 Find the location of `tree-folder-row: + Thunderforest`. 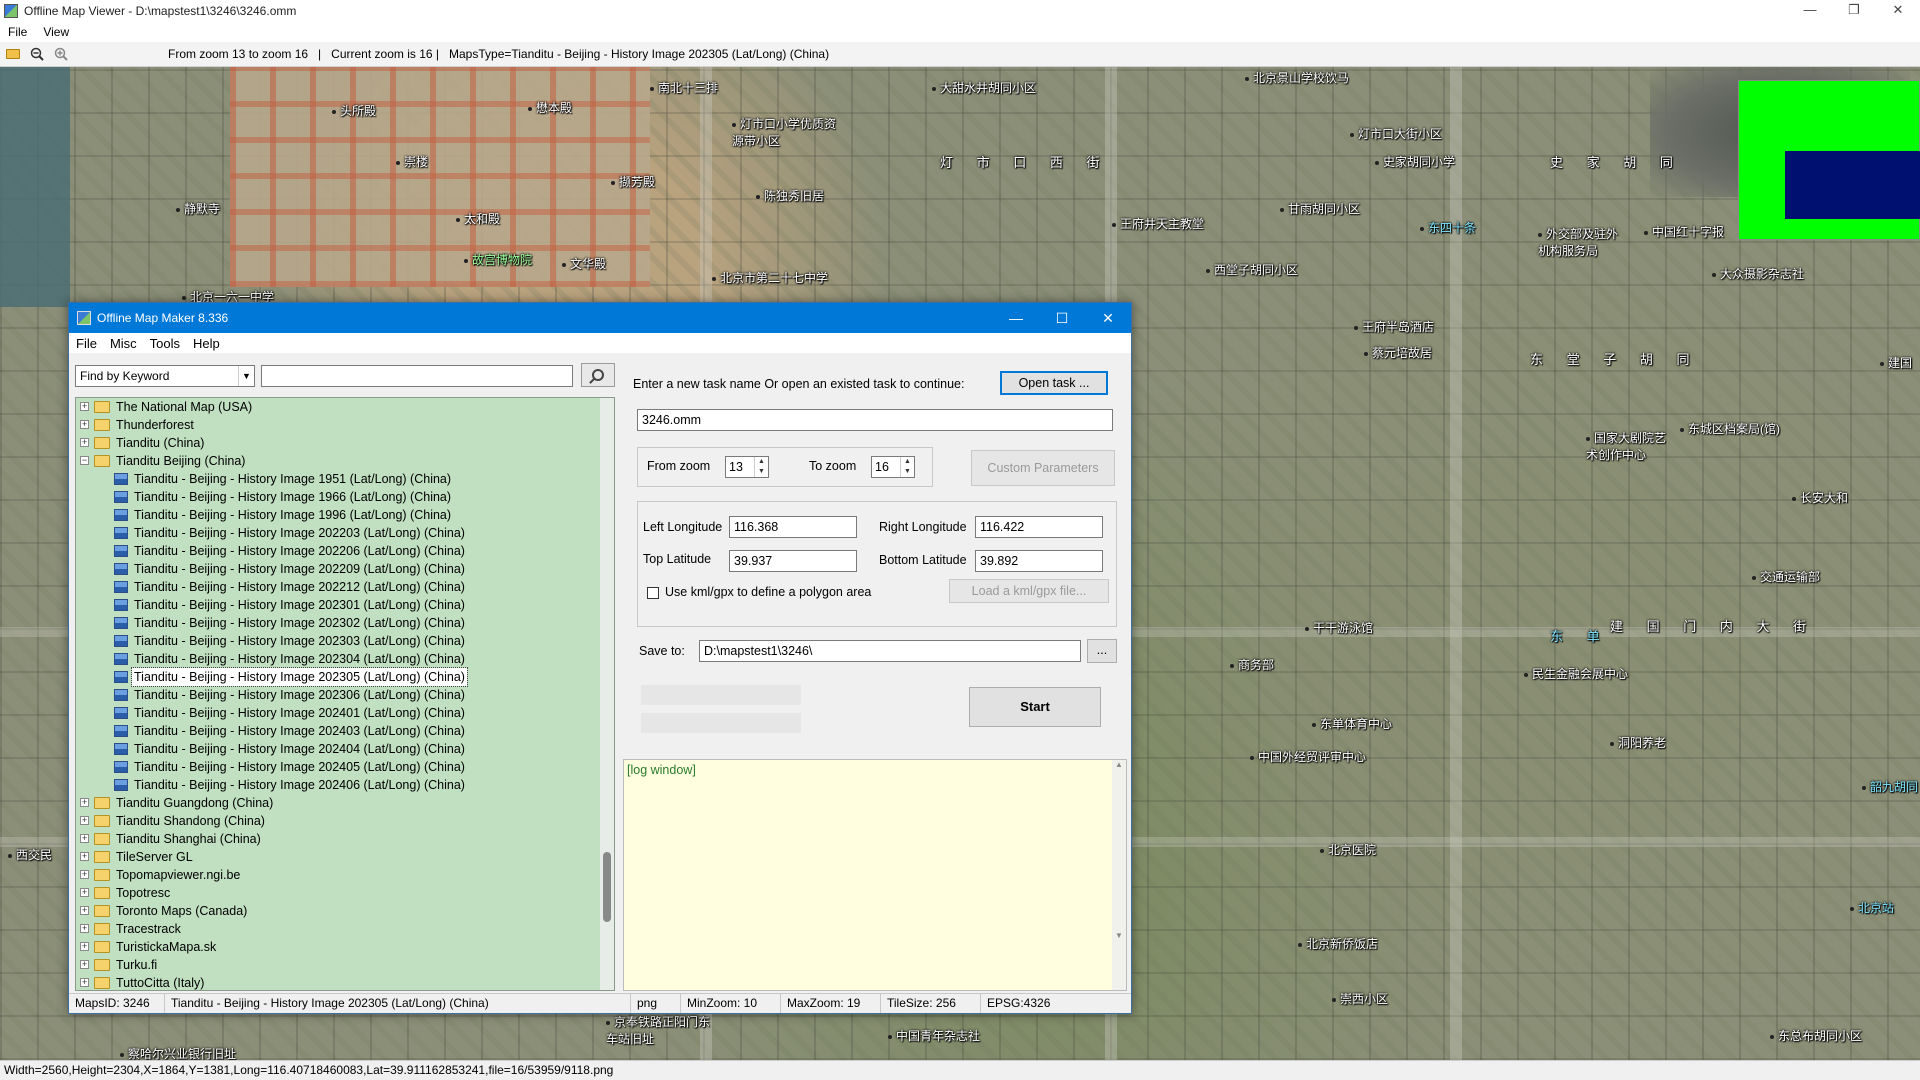

tree-folder-row: + Thunderforest is located at coordinates (345, 425).